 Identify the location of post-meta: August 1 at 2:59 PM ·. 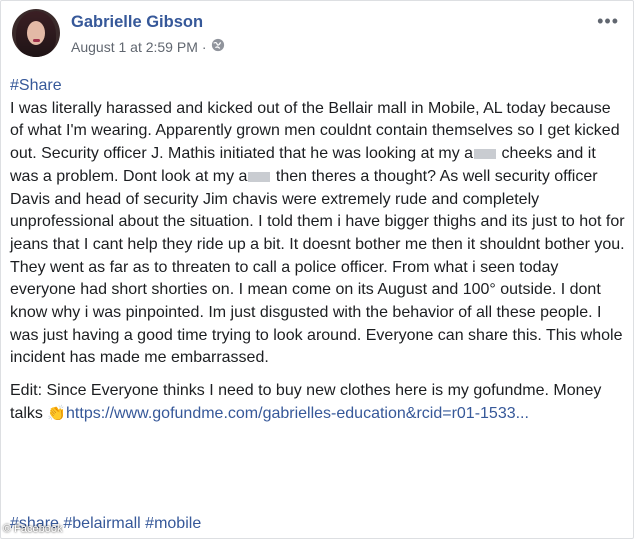
(148, 46).